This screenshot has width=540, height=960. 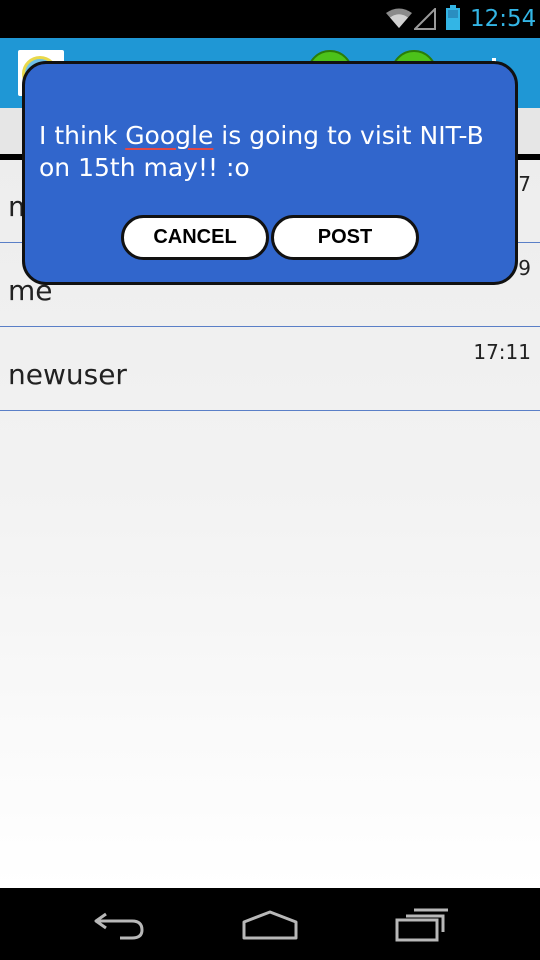 I want to click on post-button: POST, so click(x=345, y=237).